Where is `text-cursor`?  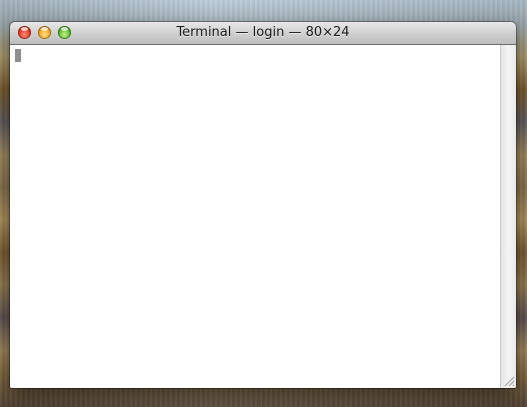
text-cursor is located at coordinates (18, 55).